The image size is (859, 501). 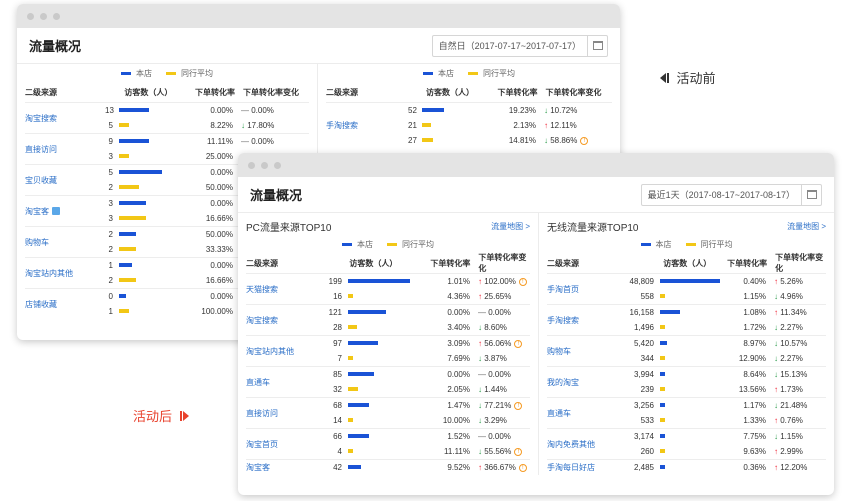 What do you see at coordinates (647, 358) in the screenshot?
I see `visitor-count: 344` at bounding box center [647, 358].